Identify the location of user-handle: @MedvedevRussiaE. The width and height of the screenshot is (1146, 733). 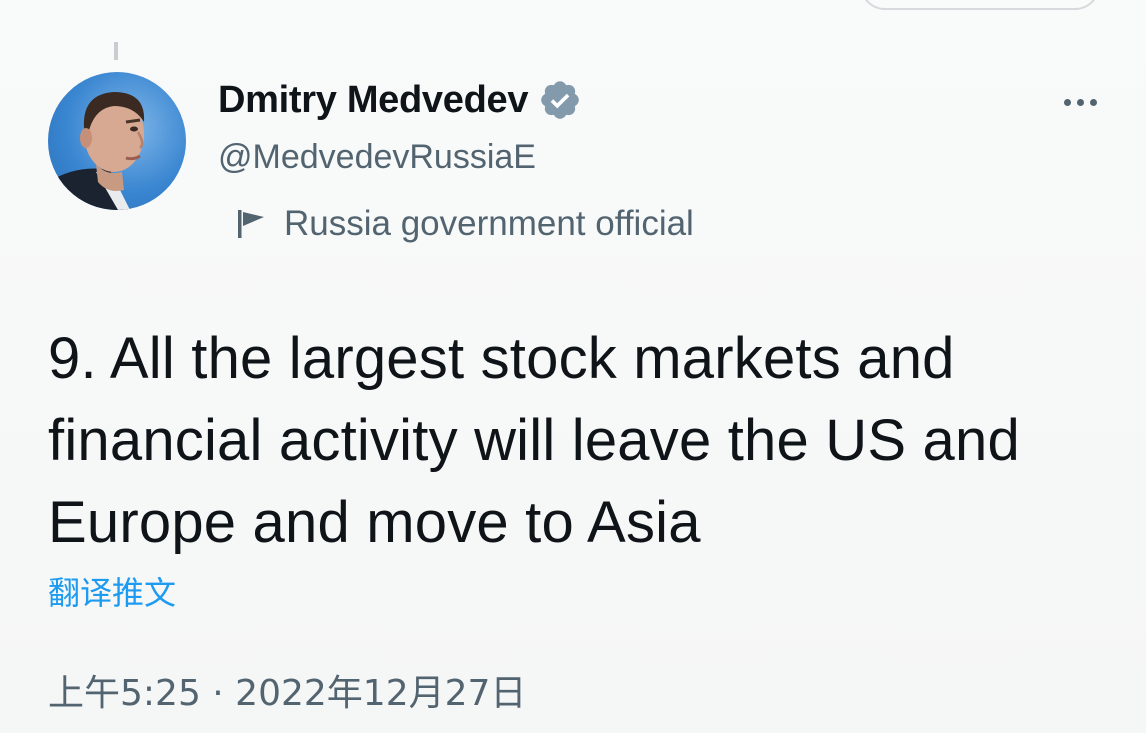
(377, 157).